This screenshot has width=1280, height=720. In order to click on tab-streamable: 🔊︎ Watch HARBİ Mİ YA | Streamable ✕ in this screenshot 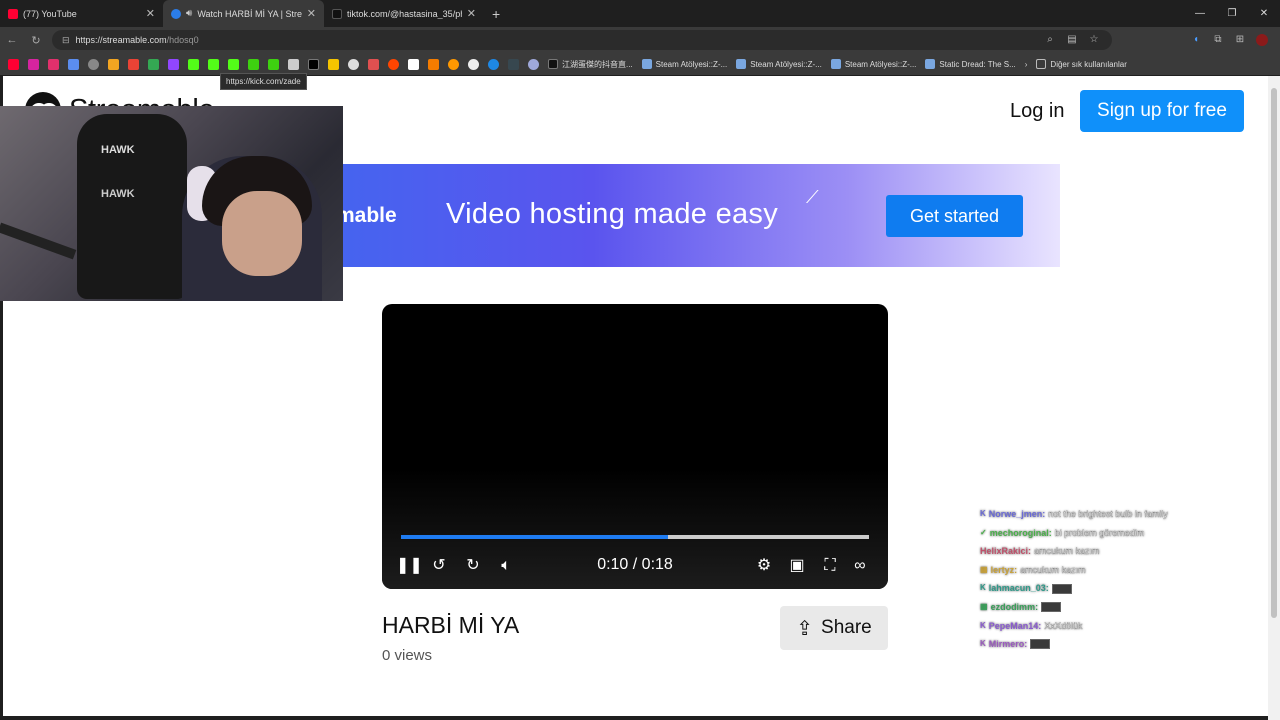, I will do `click(243, 13)`.